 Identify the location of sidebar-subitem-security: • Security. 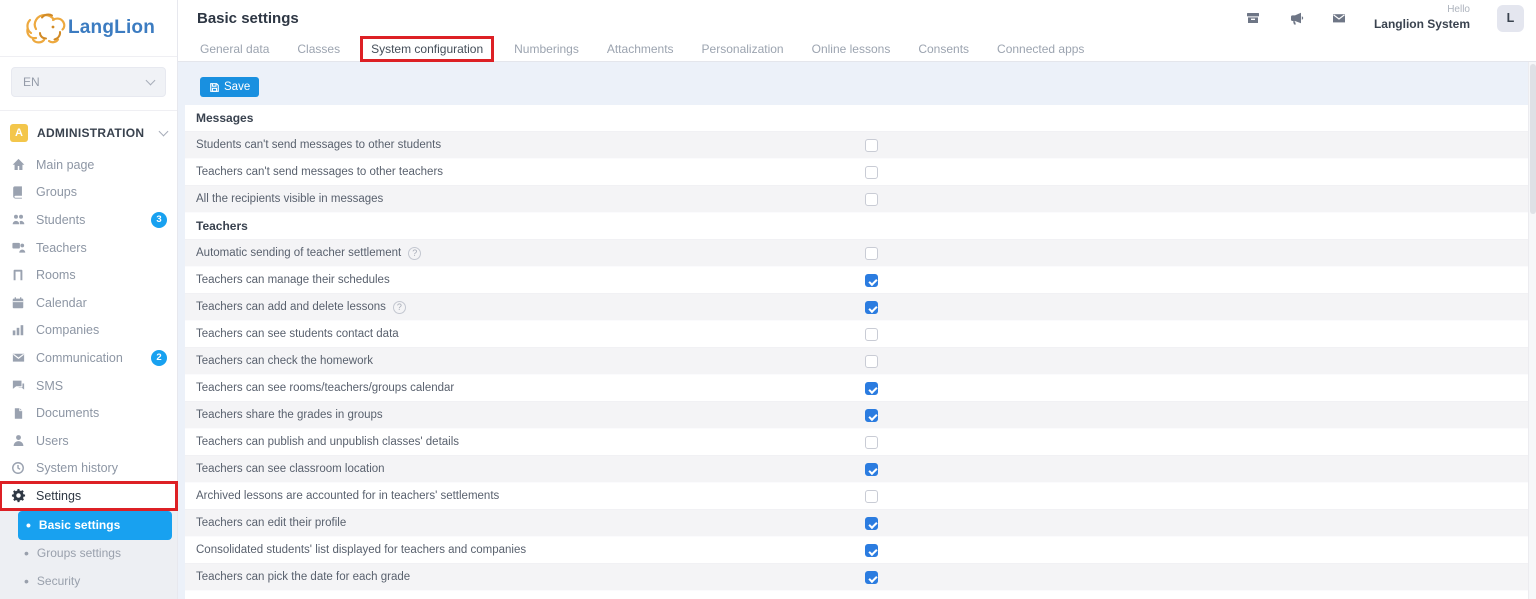
(88, 581).